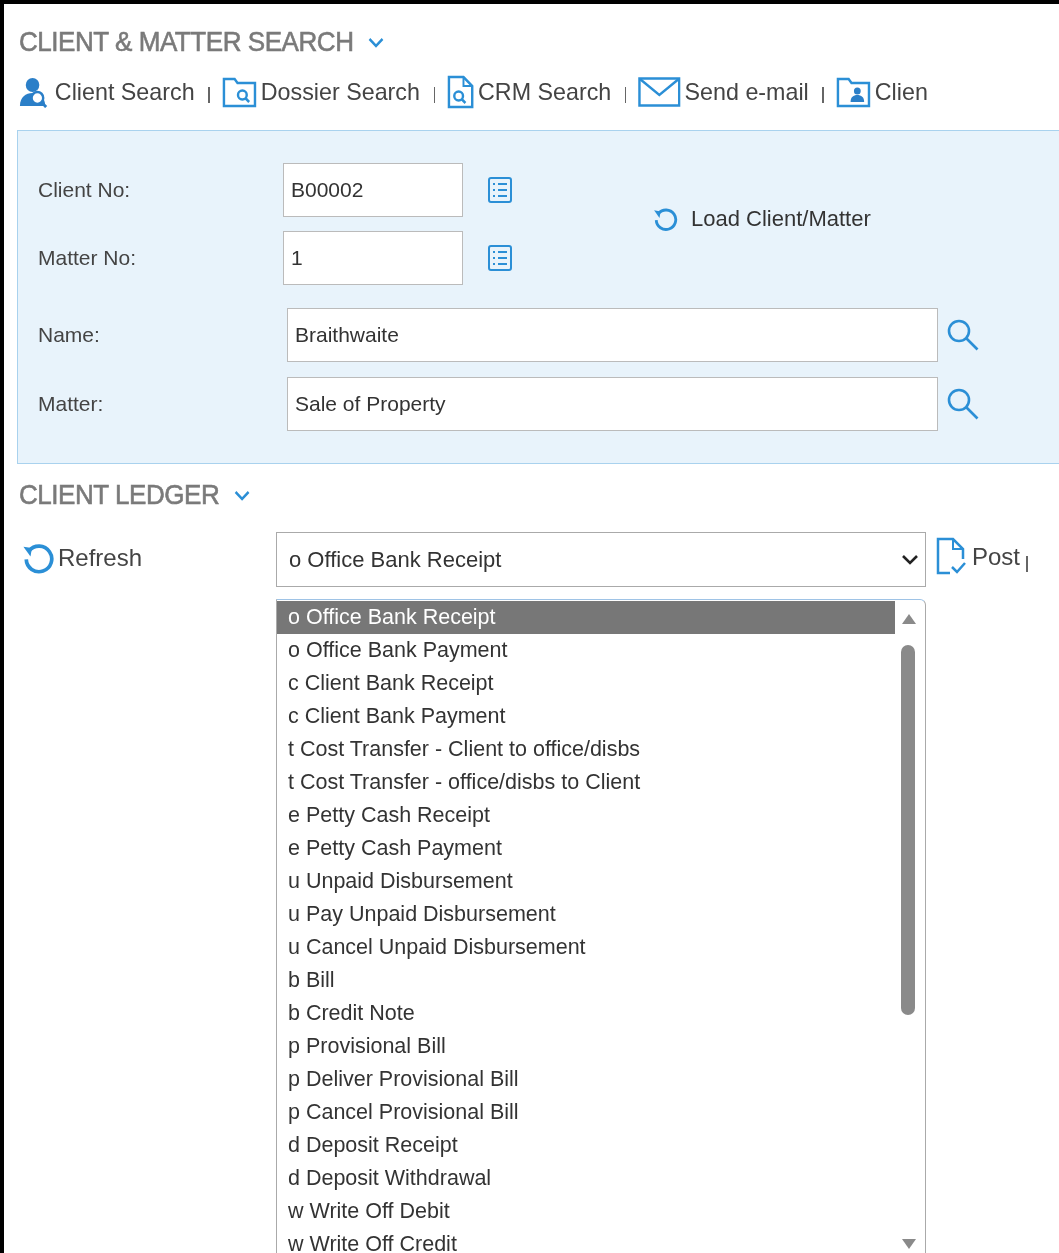  What do you see at coordinates (853, 92) in the screenshot?
I see `folder-person-icon` at bounding box center [853, 92].